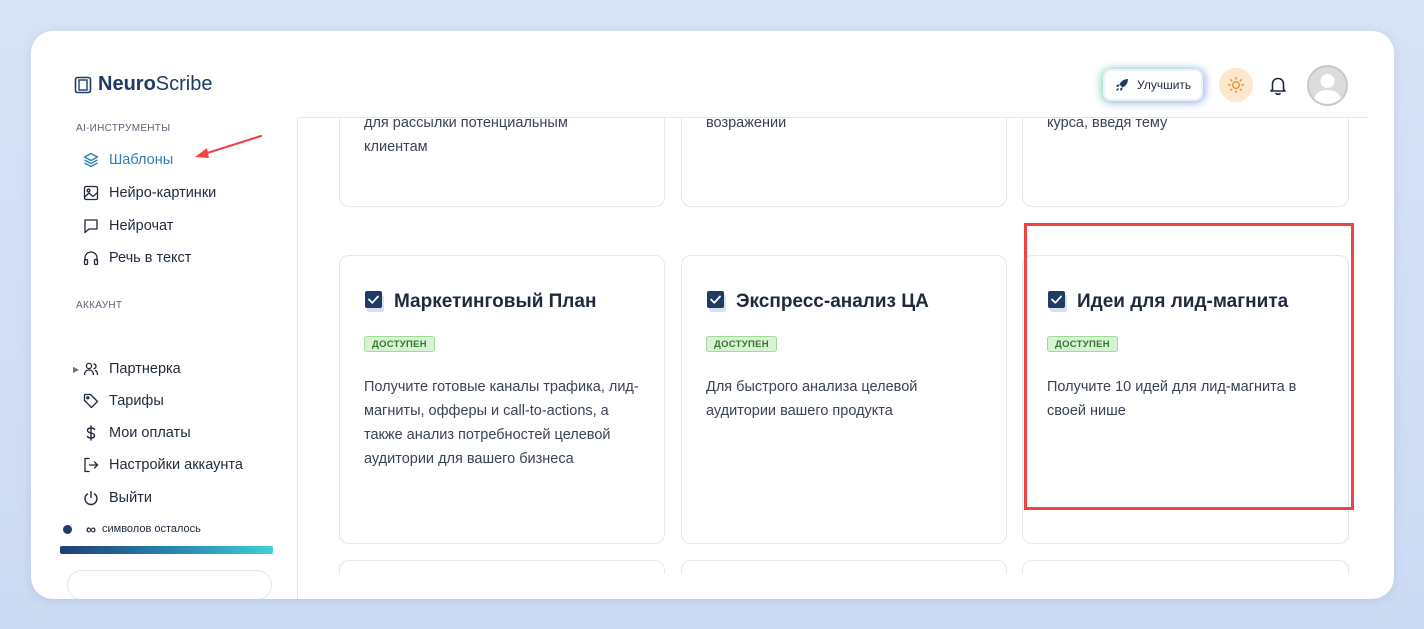 The image size is (1424, 629). Describe the element at coordinates (844, 162) in the screenshot. I see `template-card: возражении` at that location.